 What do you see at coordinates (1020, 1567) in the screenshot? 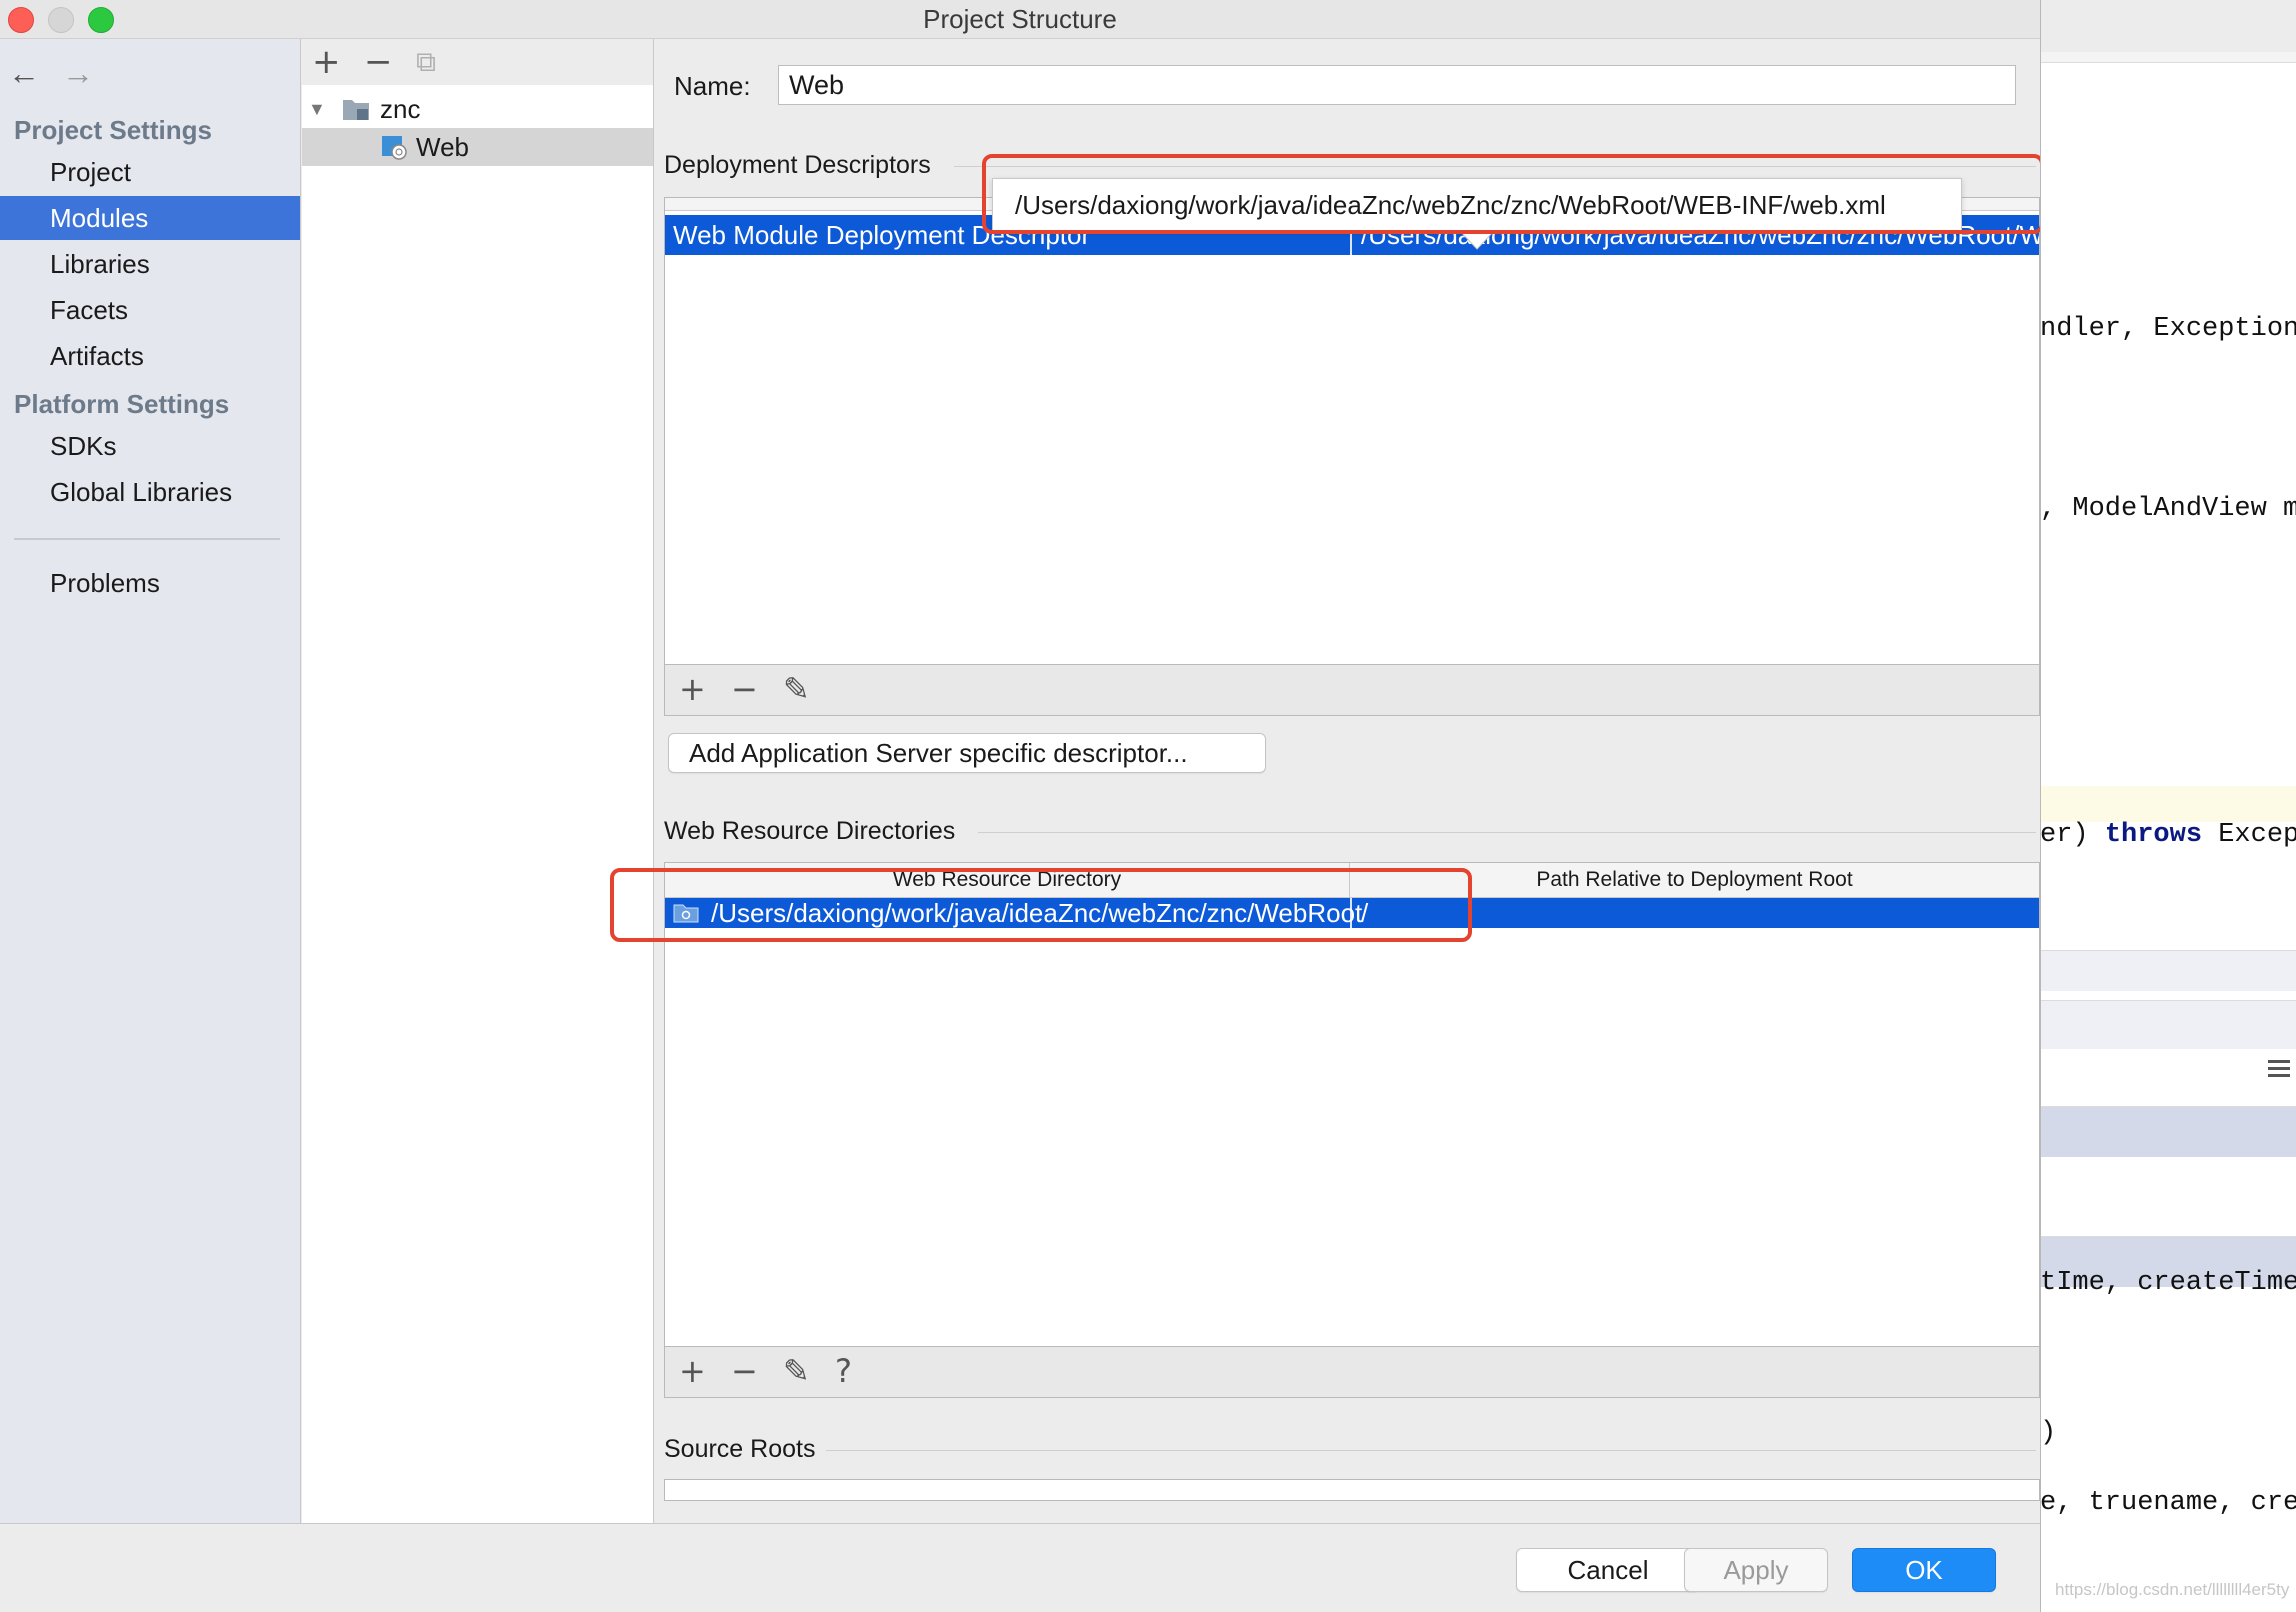
I see `dialog-footer: Cancel Apply OK` at bounding box center [1020, 1567].